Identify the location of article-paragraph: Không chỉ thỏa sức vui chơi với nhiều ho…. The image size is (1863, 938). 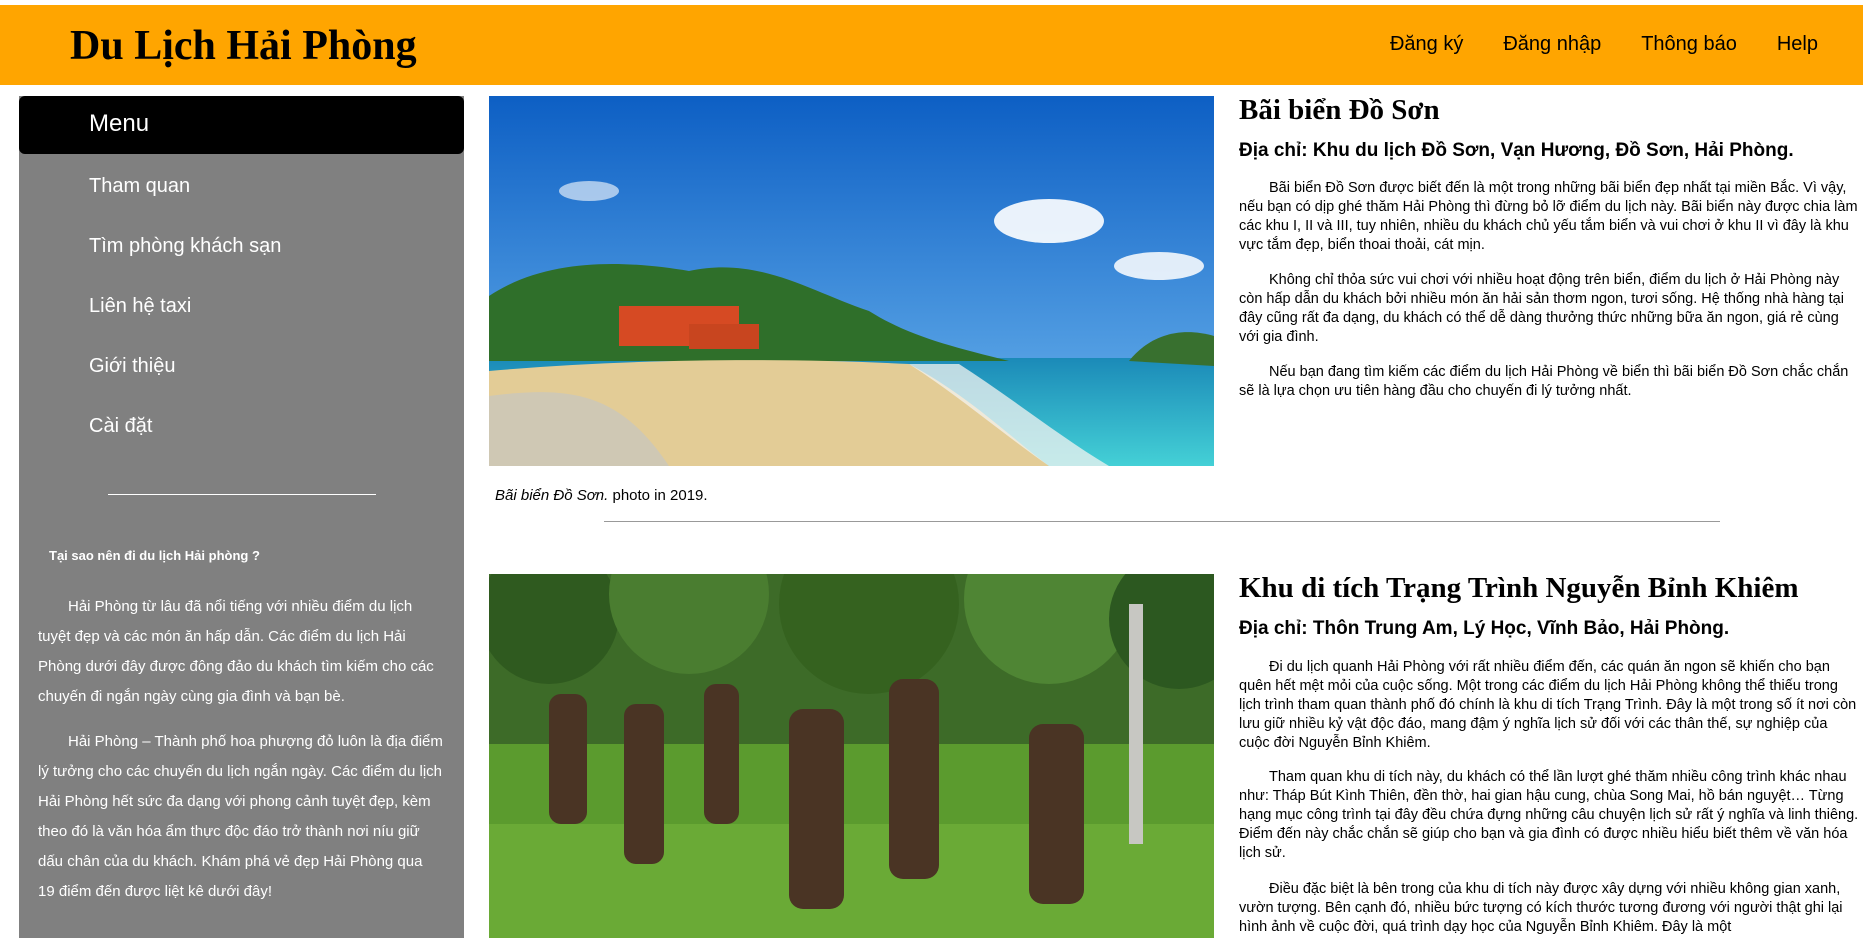
(1541, 308).